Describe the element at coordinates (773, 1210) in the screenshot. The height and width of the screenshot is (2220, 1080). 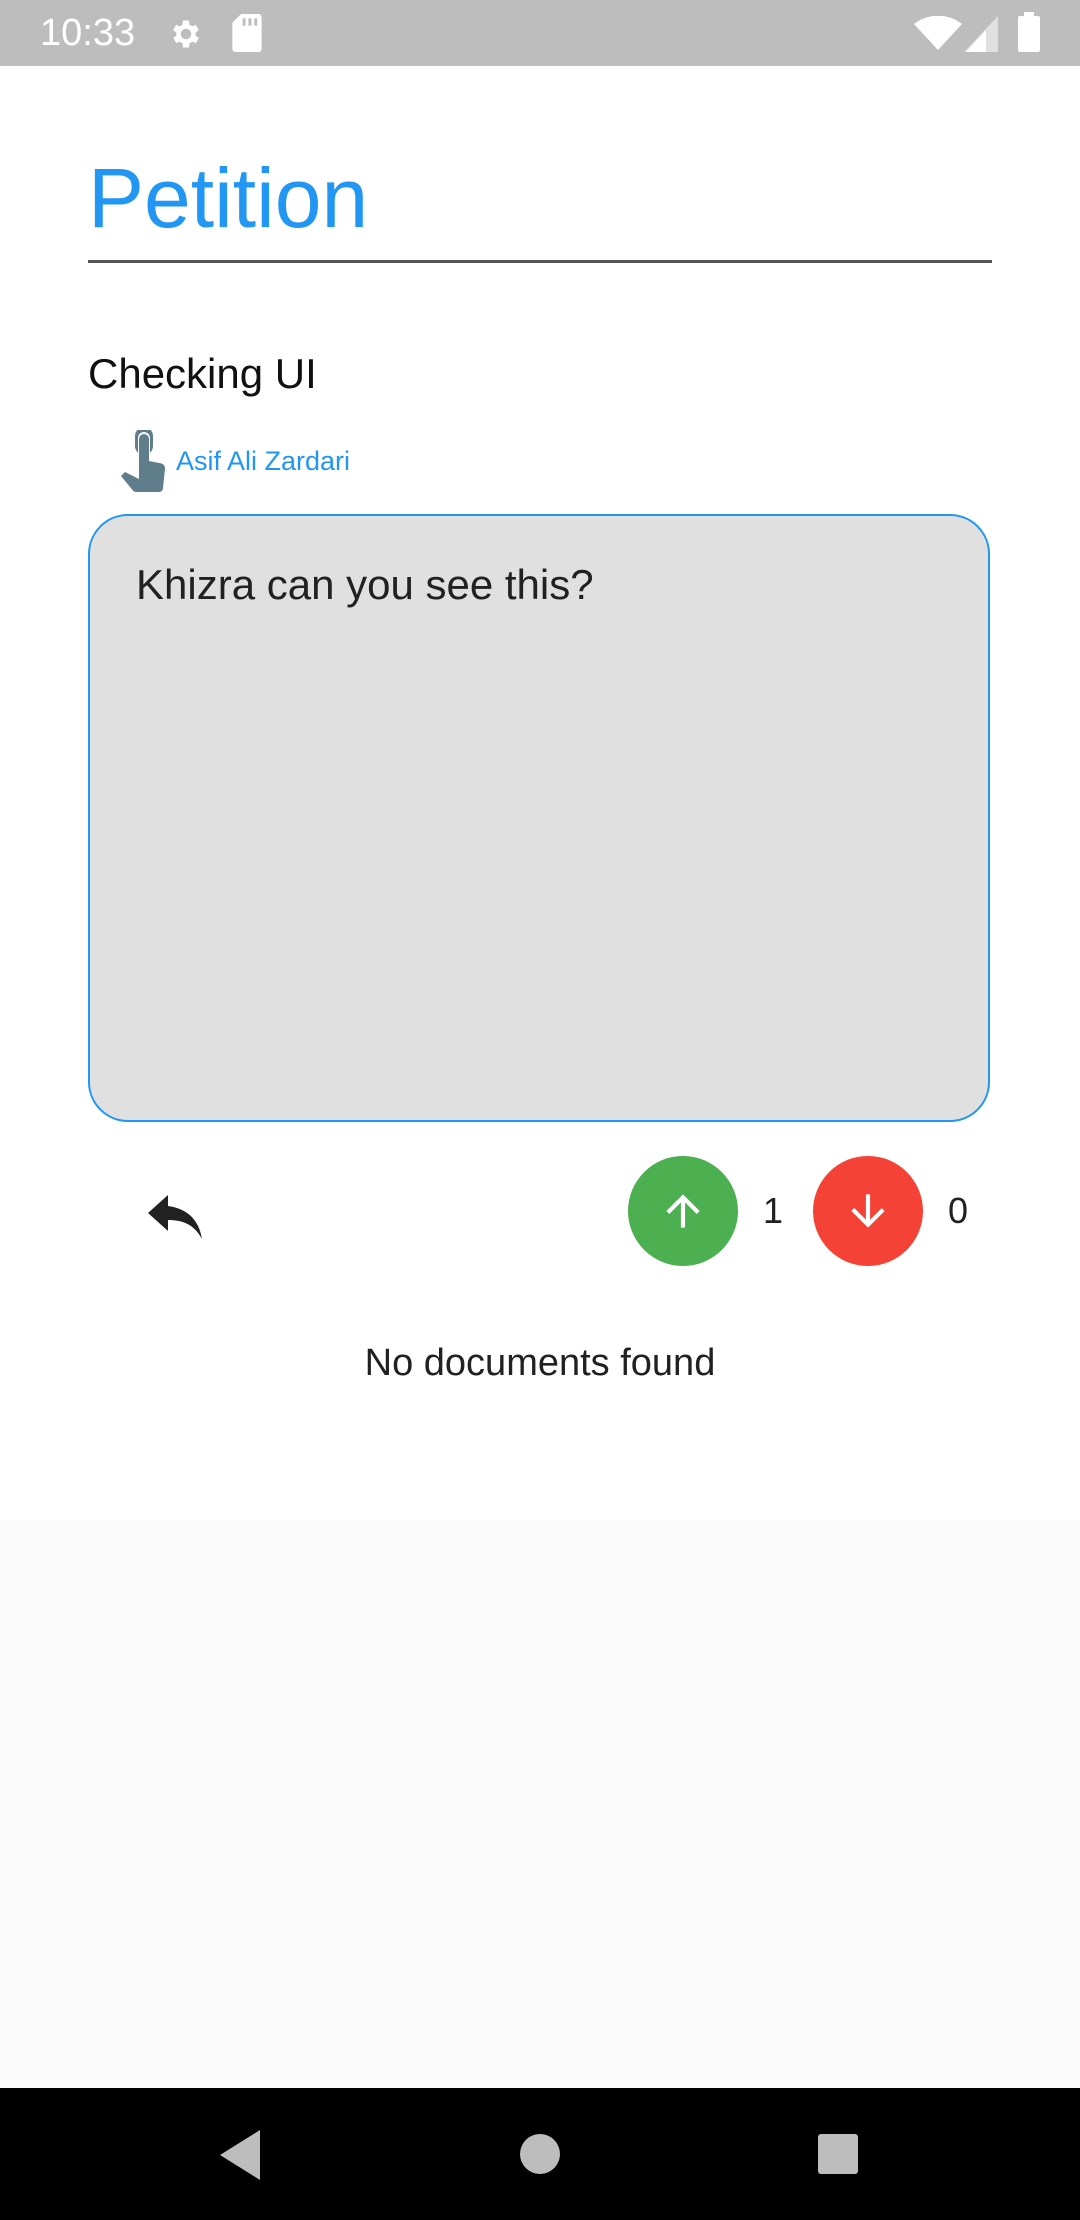
I see `upvote-count: 1` at that location.